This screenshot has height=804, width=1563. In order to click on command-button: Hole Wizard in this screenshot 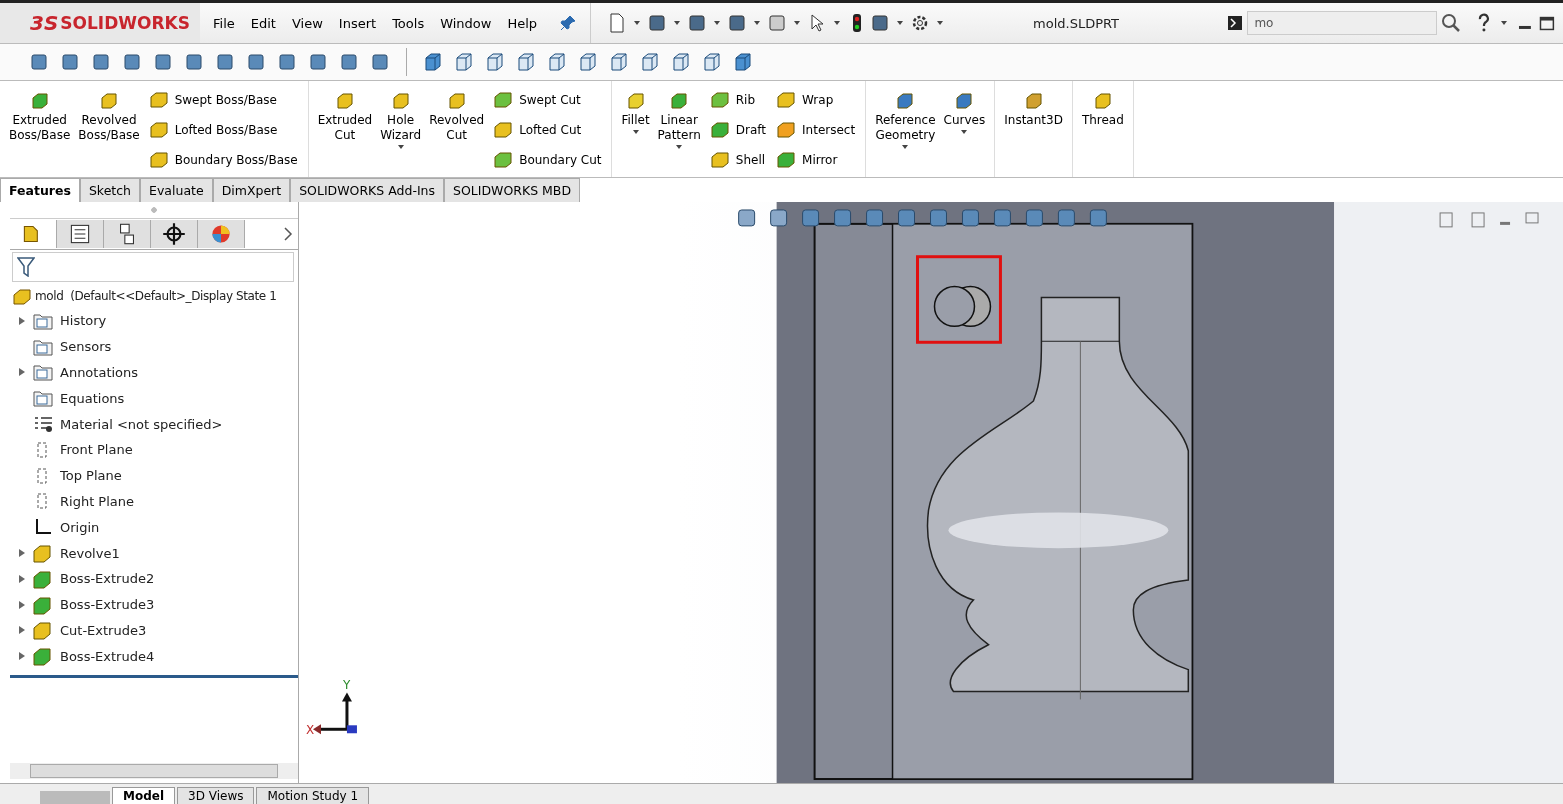, I will do `click(401, 129)`.